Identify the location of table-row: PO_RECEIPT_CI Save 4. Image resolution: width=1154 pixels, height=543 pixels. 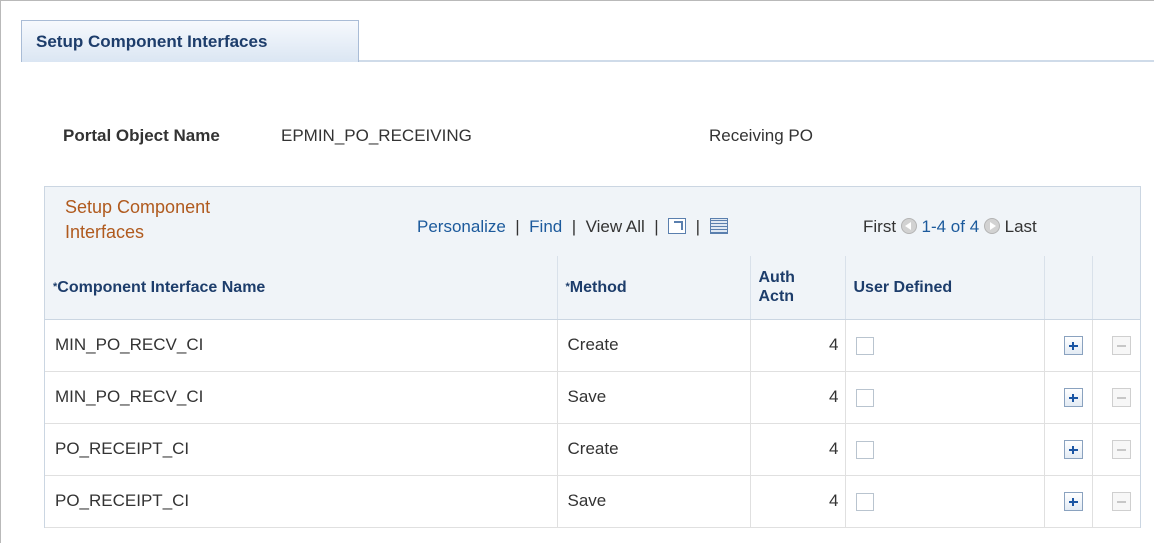
(592, 501).